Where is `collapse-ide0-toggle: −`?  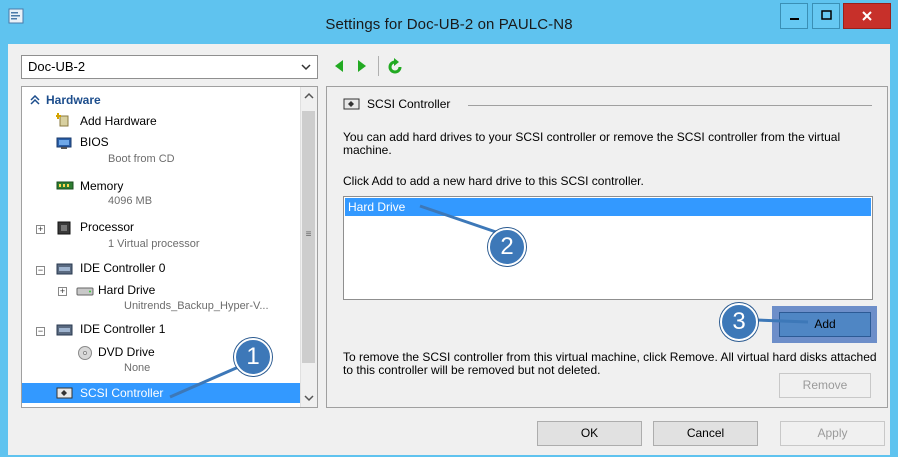 collapse-ide0-toggle: − is located at coordinates (40, 270).